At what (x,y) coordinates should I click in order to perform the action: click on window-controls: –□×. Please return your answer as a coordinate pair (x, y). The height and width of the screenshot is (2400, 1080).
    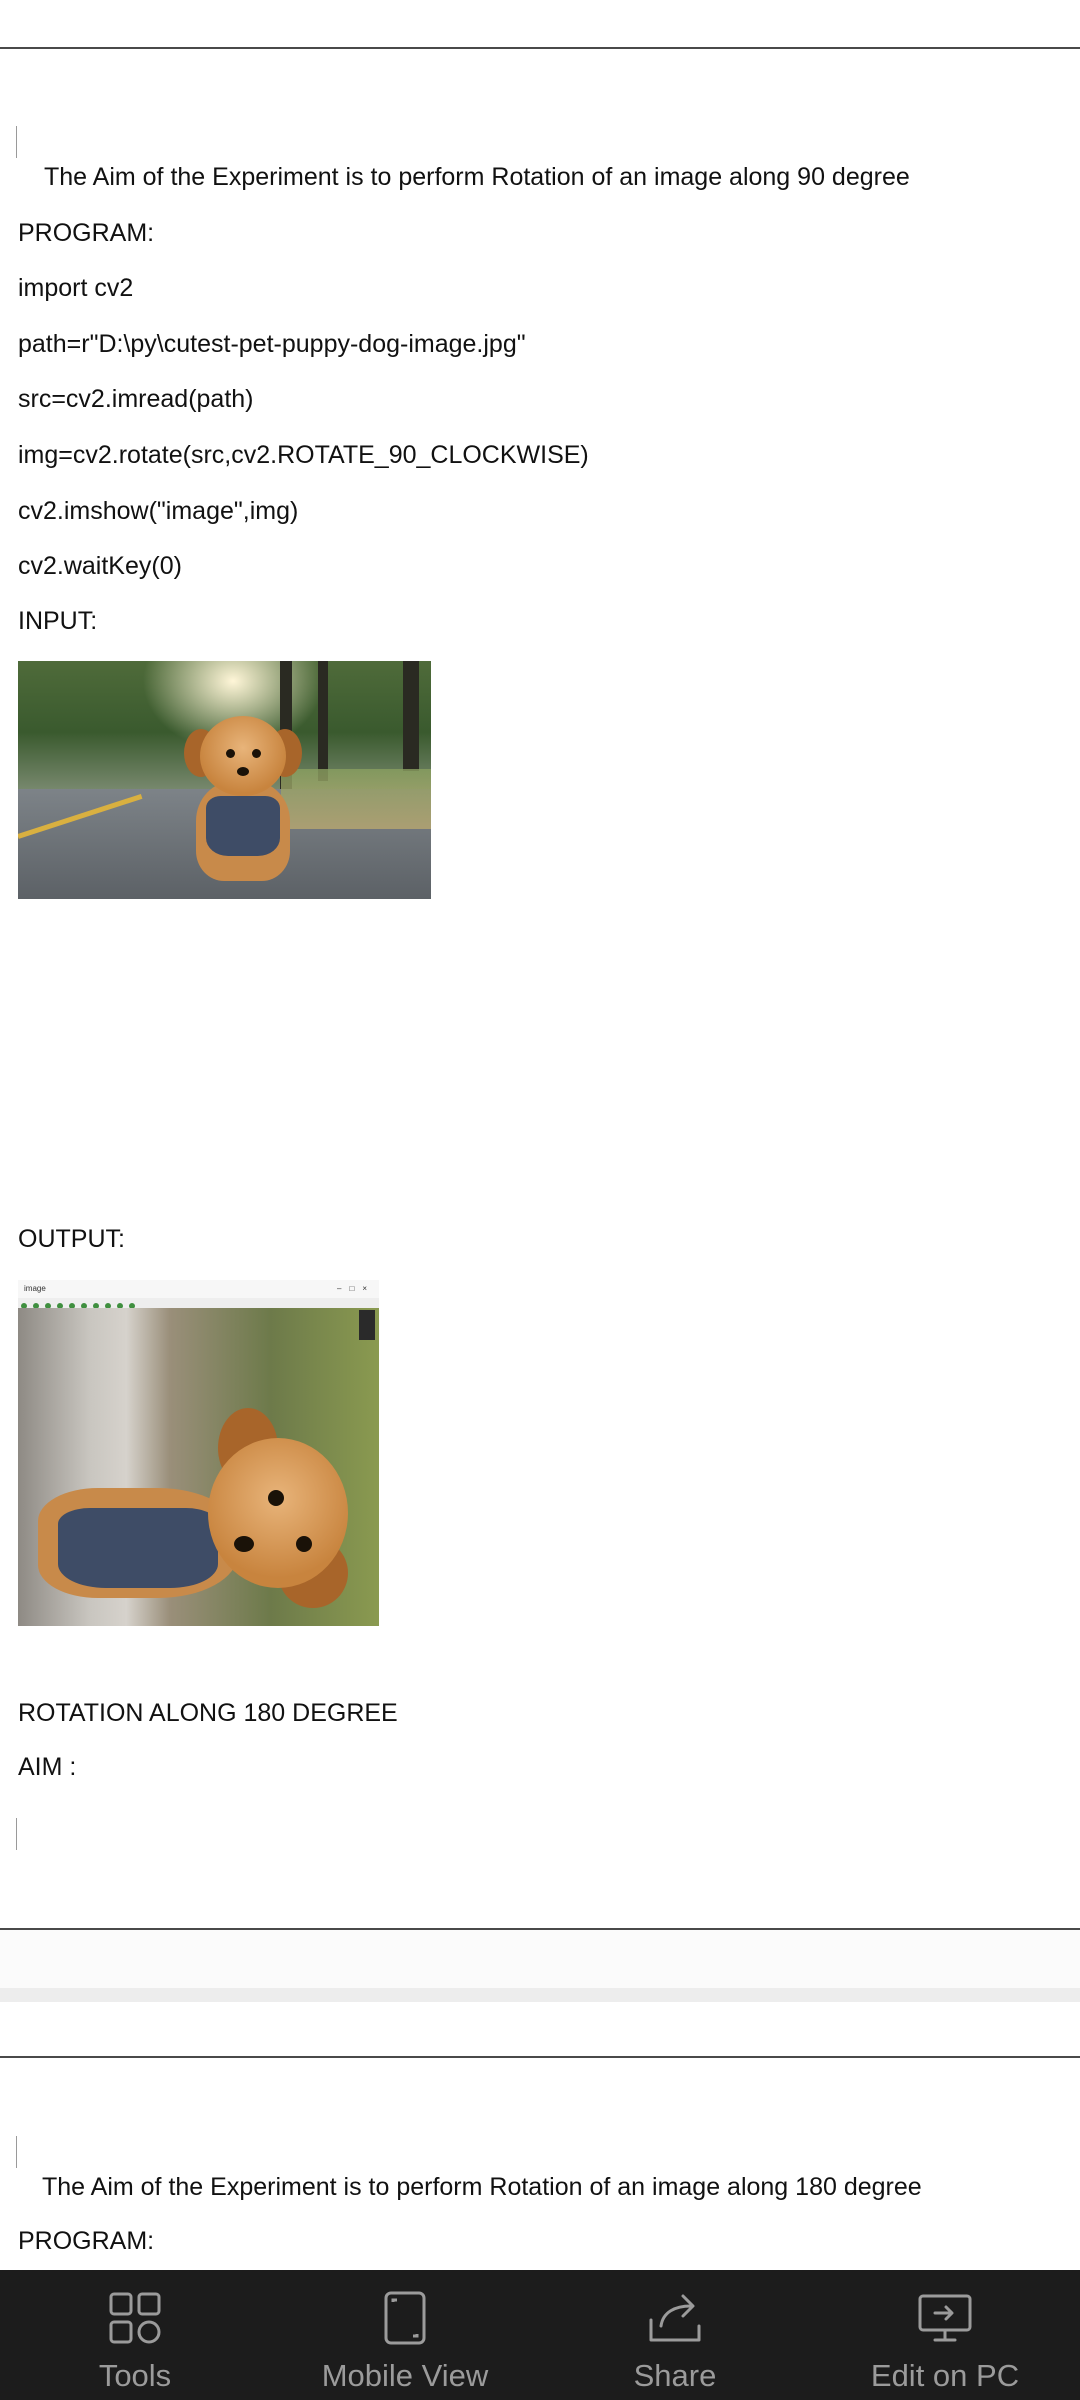
    Looking at the image, I should click on (356, 1288).